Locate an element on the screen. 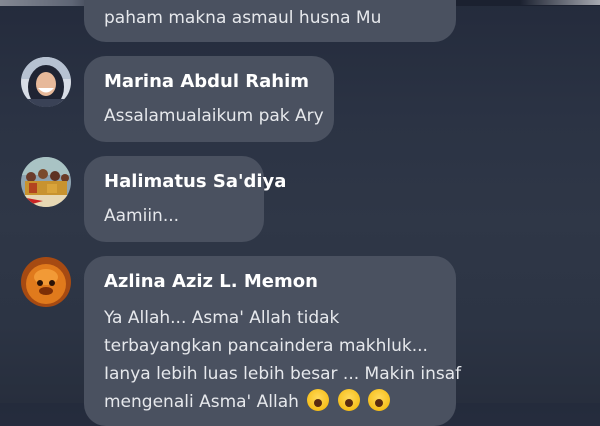 Image resolution: width=600 pixels, height=426 pixels. message-author: Marina Abdul Rahim is located at coordinates (207, 81).